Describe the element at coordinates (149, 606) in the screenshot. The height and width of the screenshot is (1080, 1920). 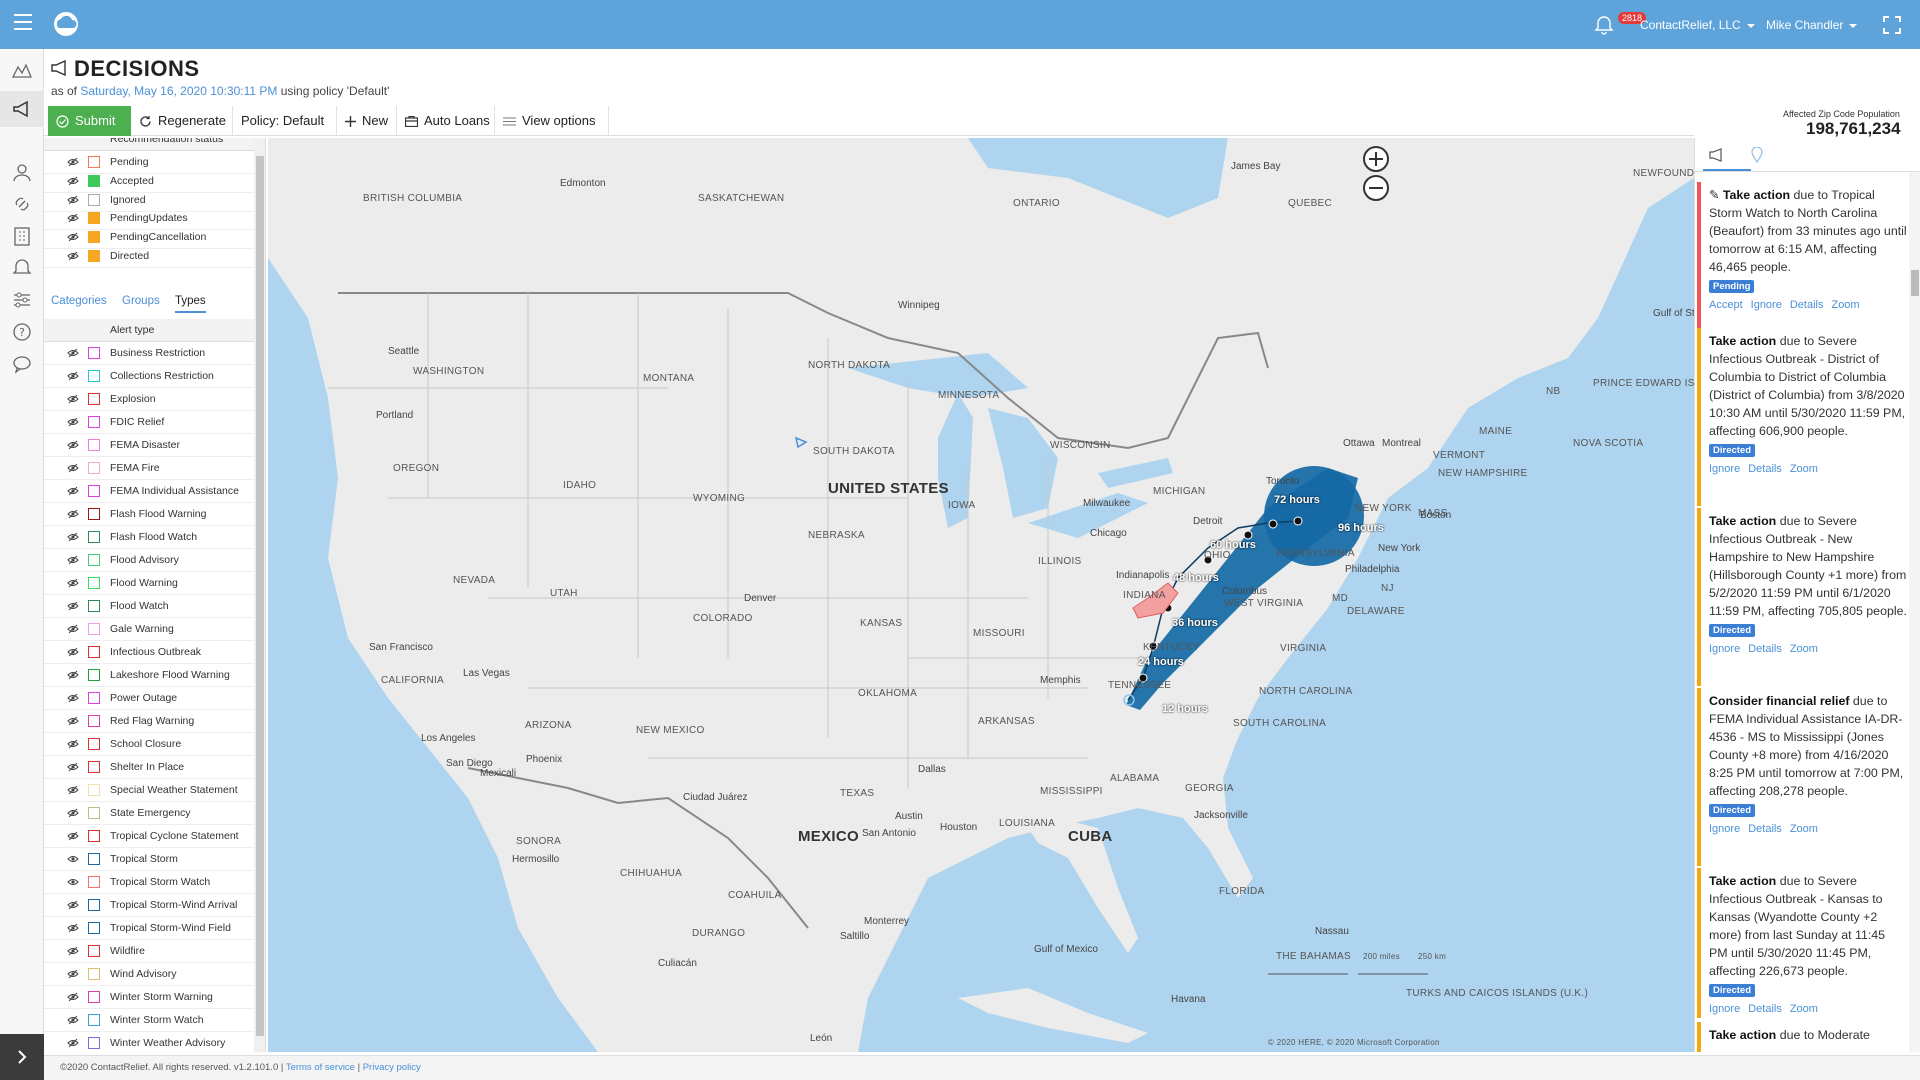
I see `legend-type-row: Flood Watch` at that location.